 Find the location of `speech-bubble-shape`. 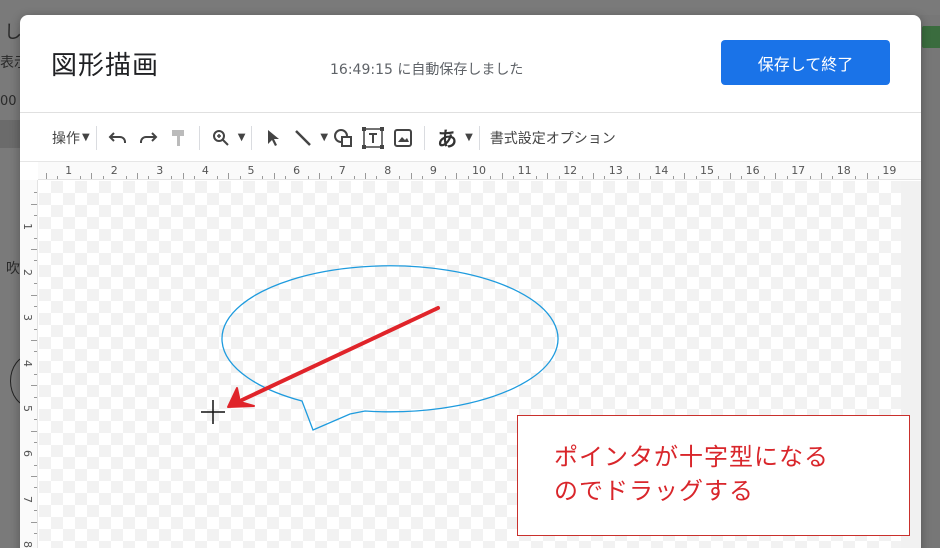

speech-bubble-shape is located at coordinates (390, 348).